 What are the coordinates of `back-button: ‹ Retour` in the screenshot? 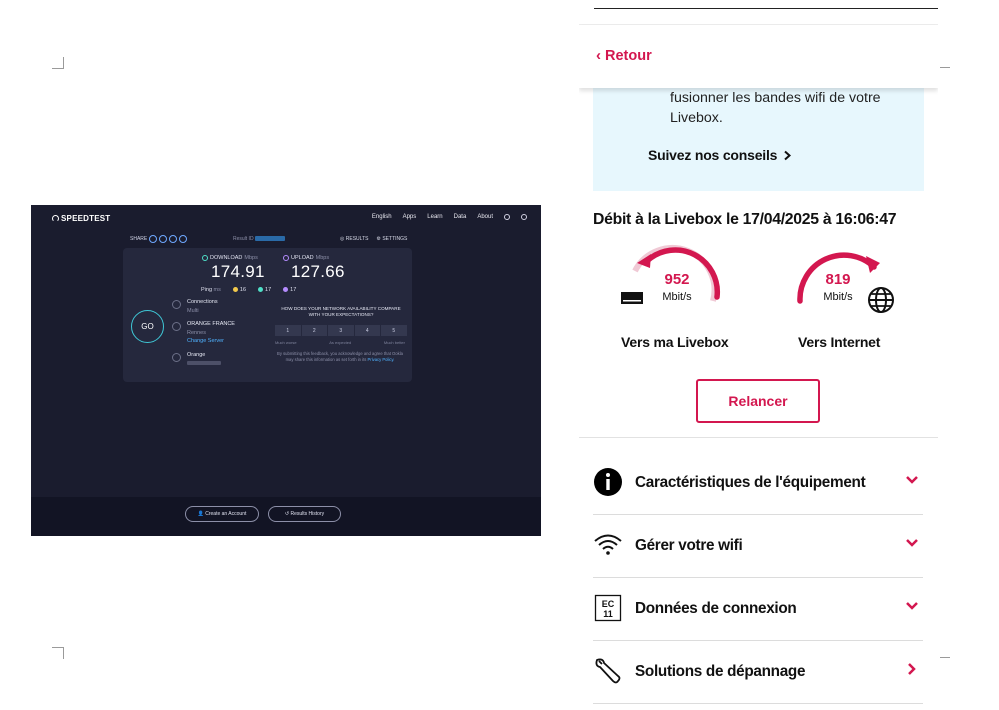 It's located at (624, 55).